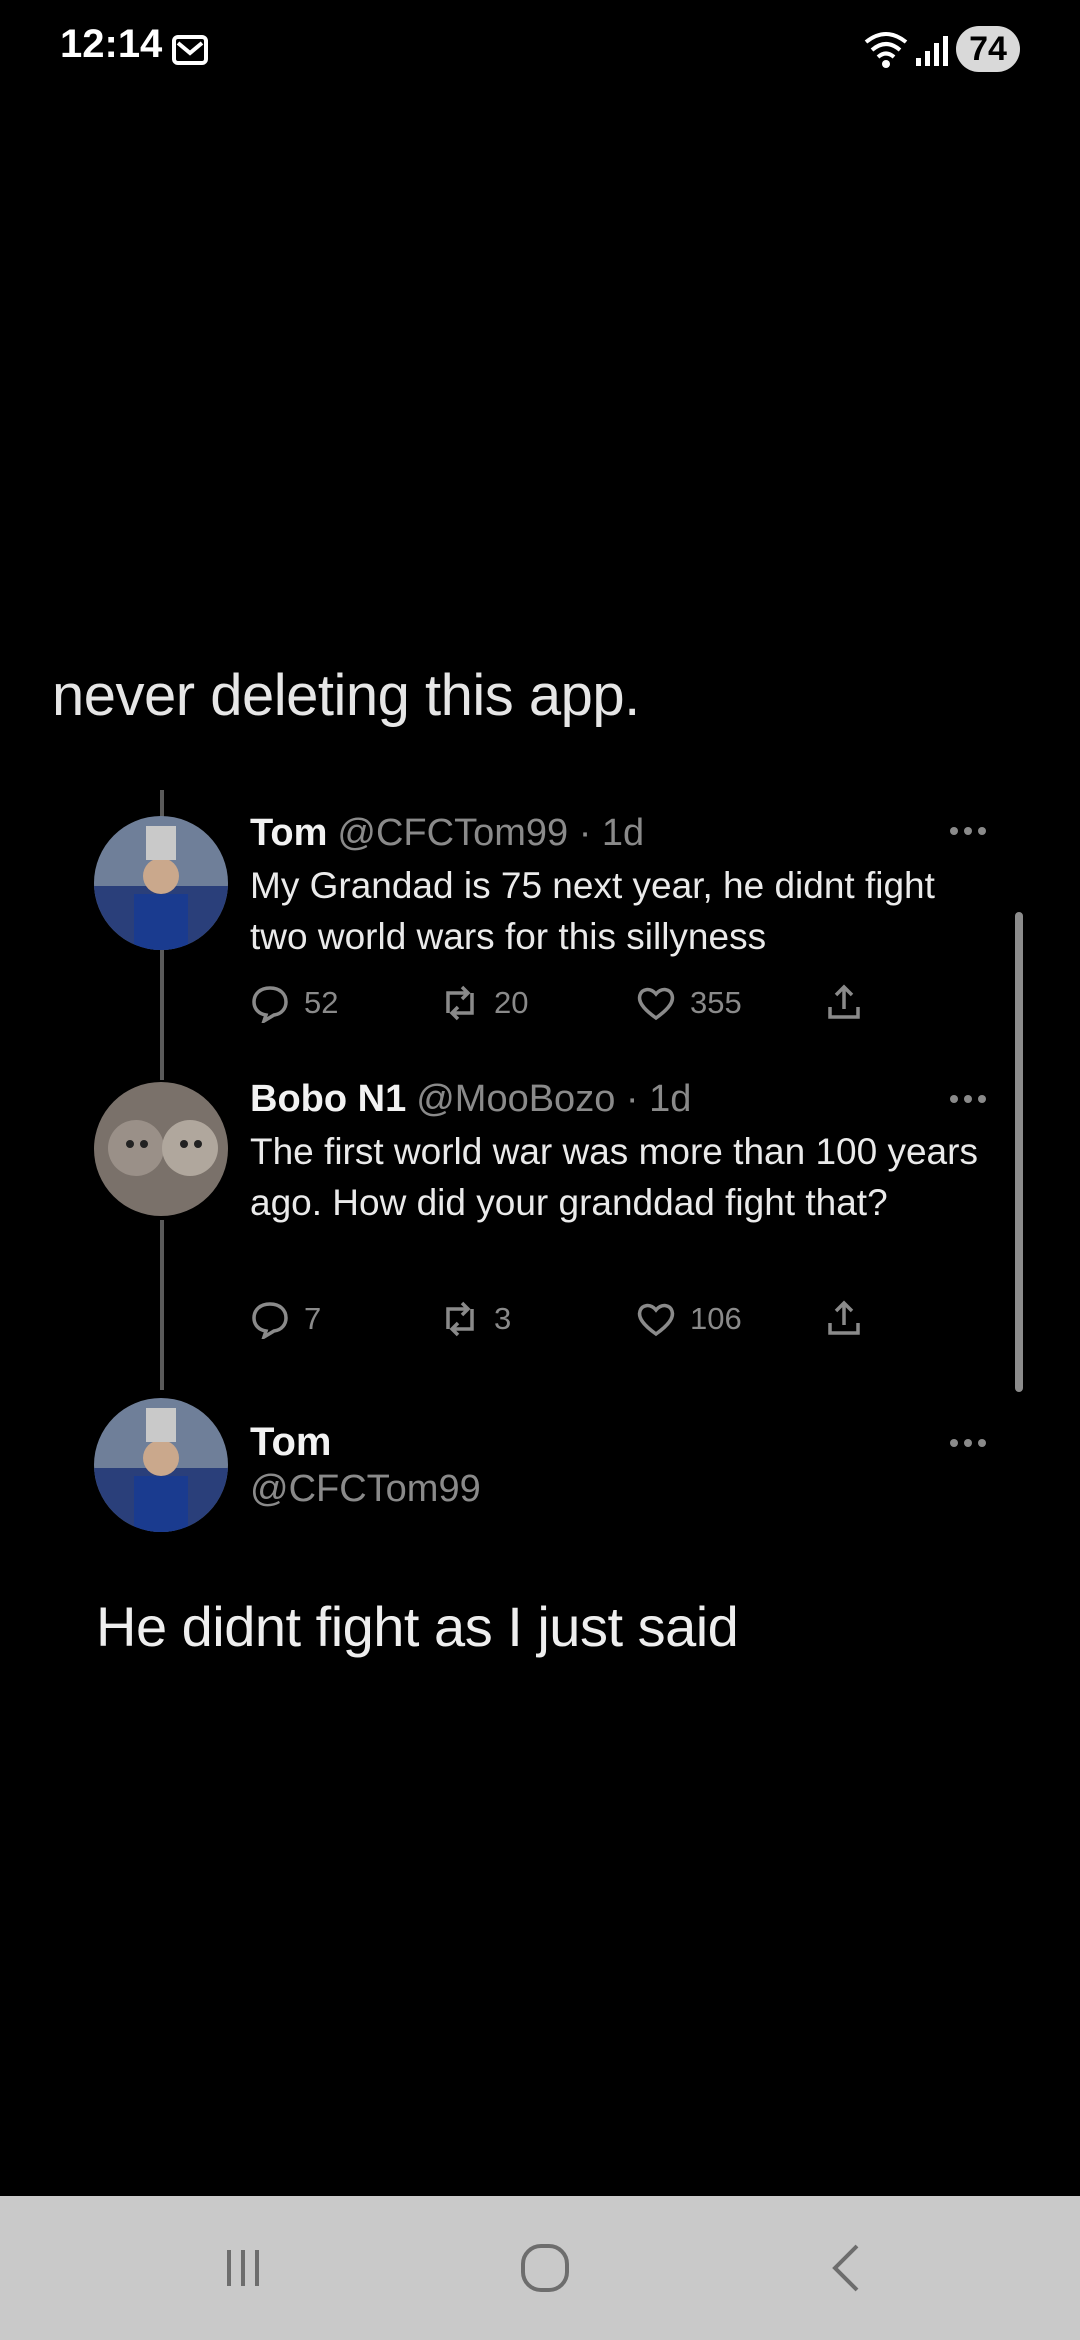  What do you see at coordinates (190, 50) in the screenshot?
I see `mail-icon` at bounding box center [190, 50].